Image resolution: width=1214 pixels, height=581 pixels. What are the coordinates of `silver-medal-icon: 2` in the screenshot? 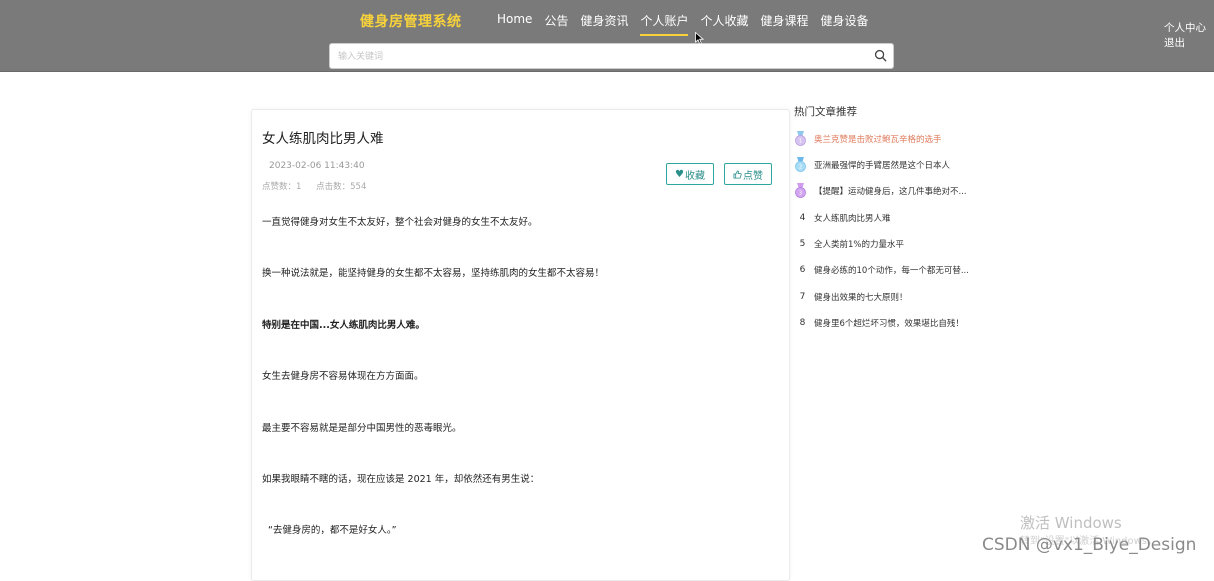 It's located at (800, 164).